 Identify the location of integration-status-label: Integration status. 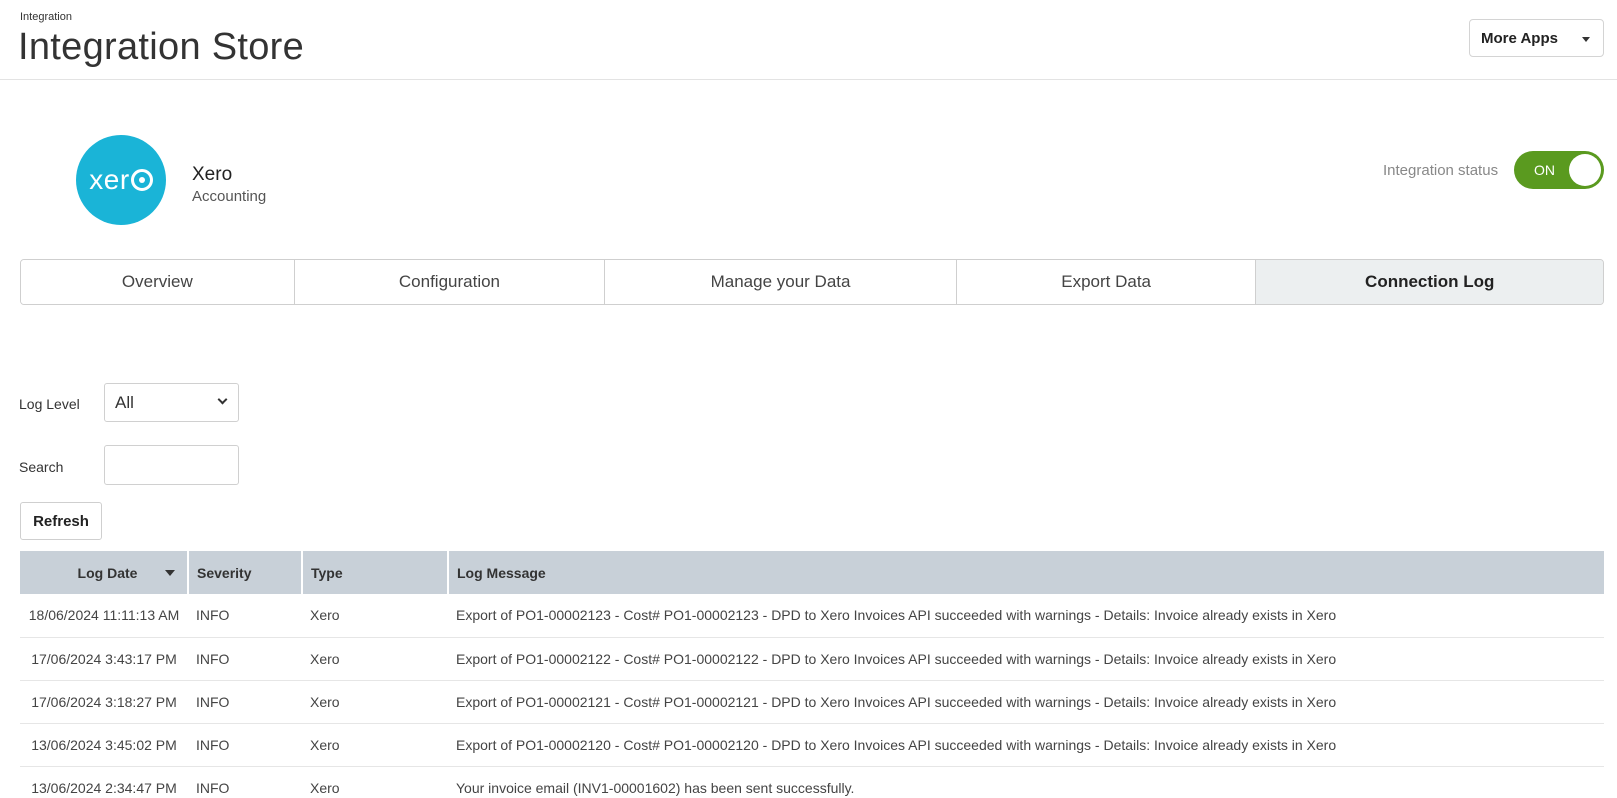
(1441, 170).